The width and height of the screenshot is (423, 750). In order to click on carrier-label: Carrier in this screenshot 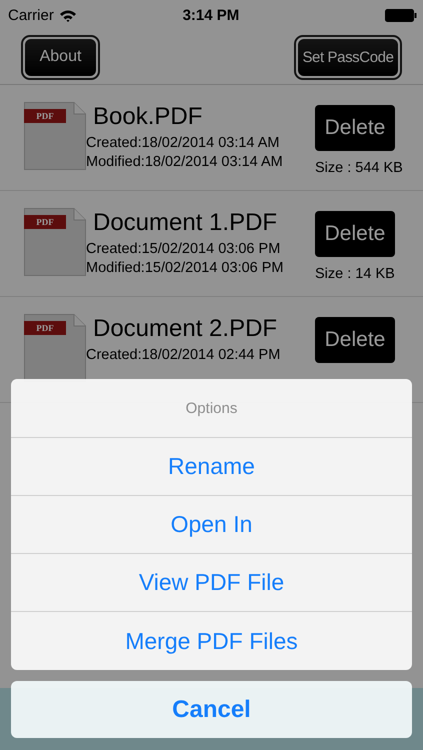, I will do `click(31, 15)`.